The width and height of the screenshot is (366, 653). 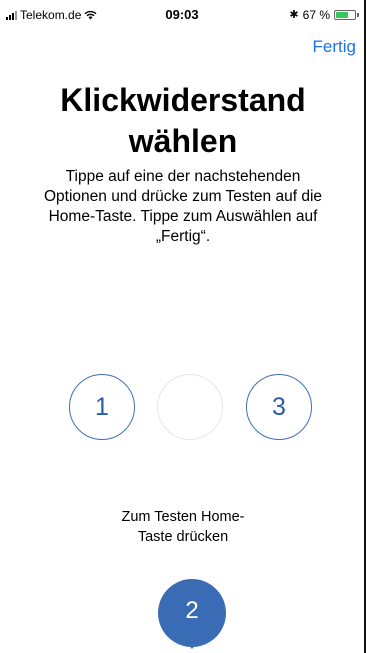 I want to click on test-hint: Zum Testen Home- Taste drücken, so click(x=183, y=527).